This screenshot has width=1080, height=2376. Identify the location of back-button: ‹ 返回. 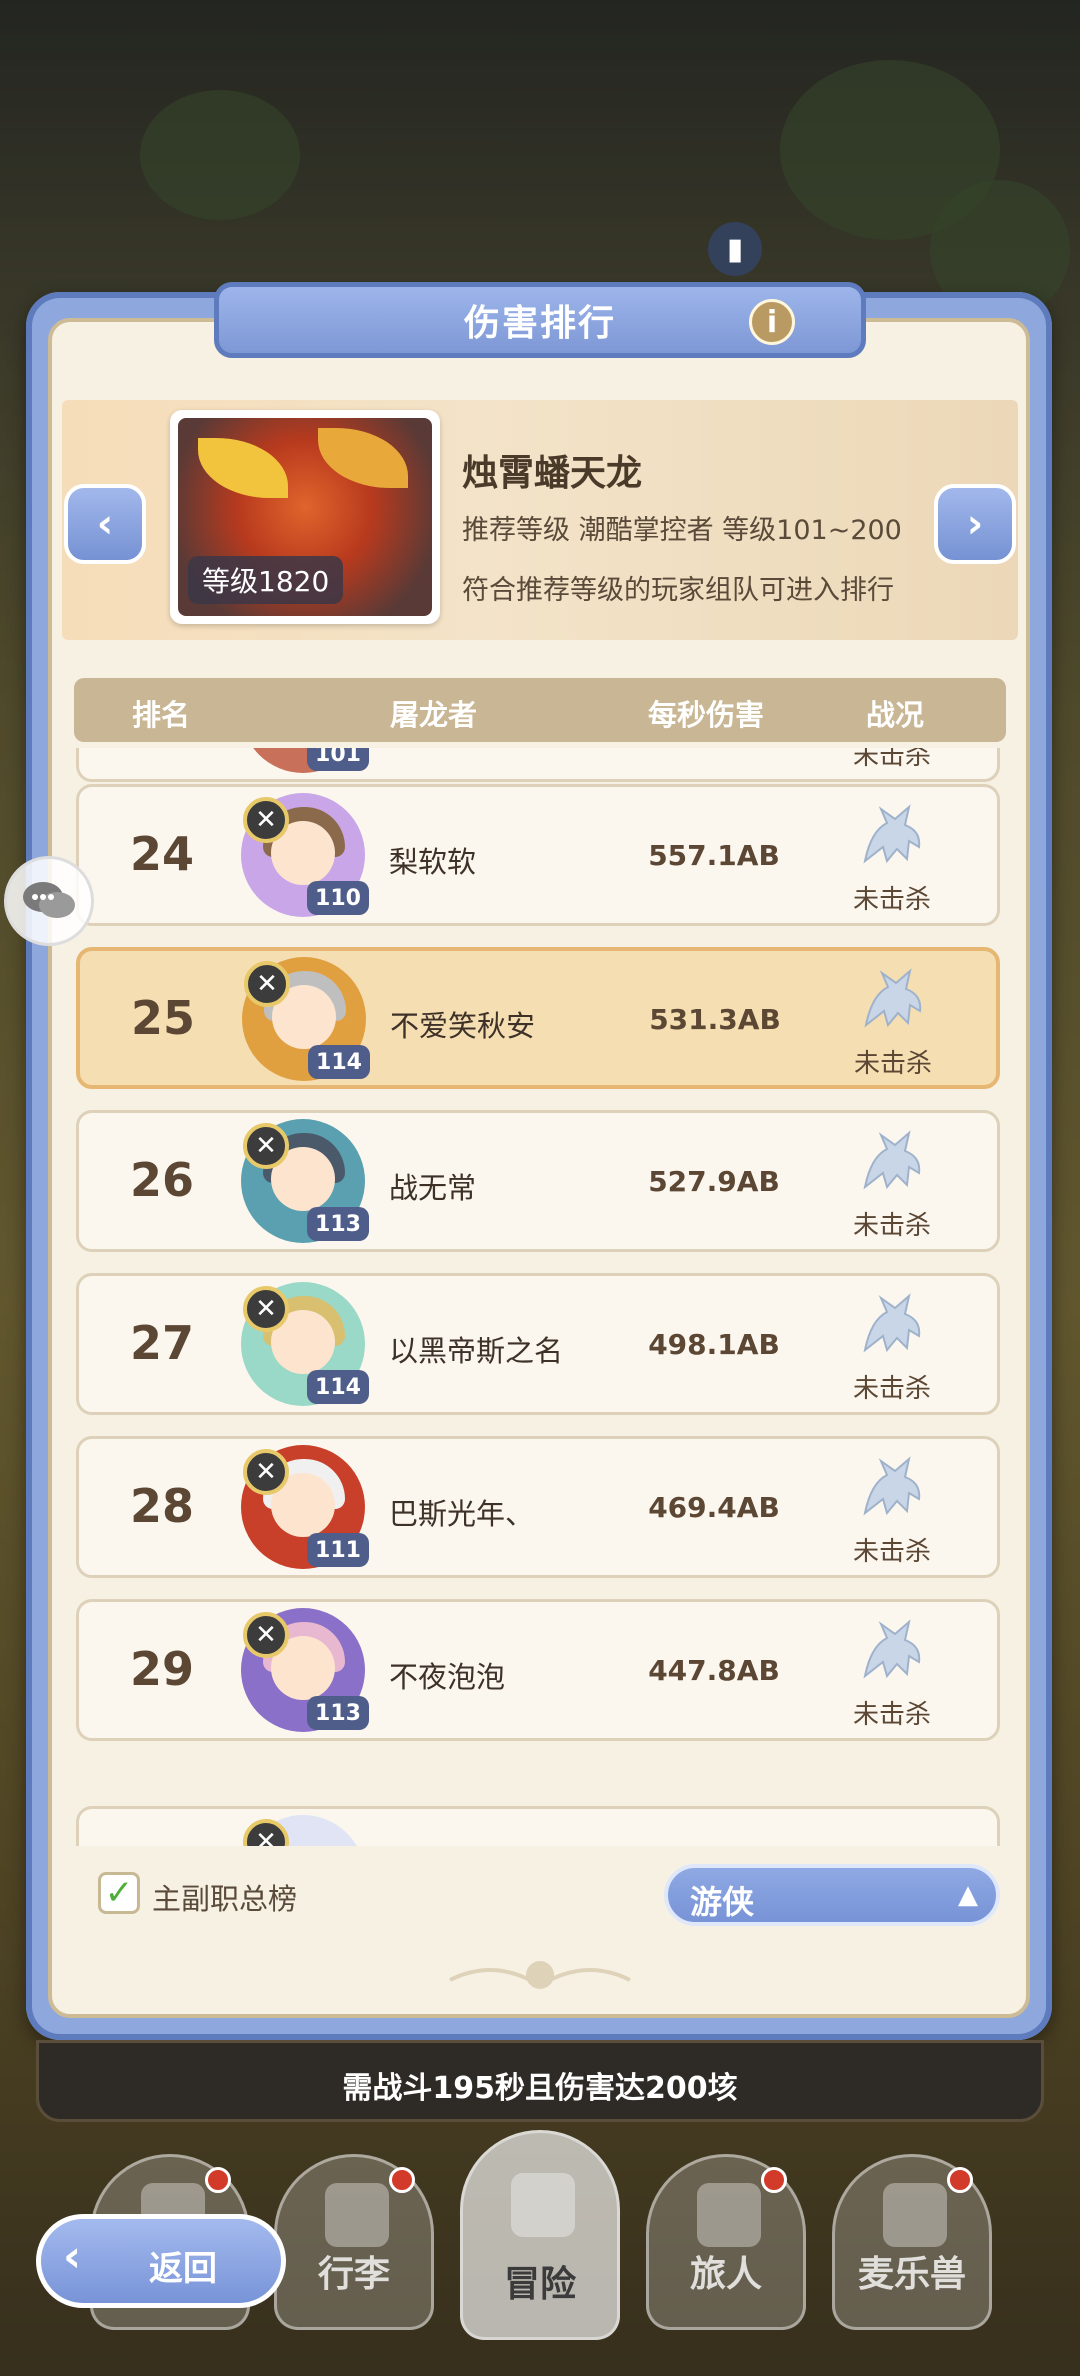
(161, 2261).